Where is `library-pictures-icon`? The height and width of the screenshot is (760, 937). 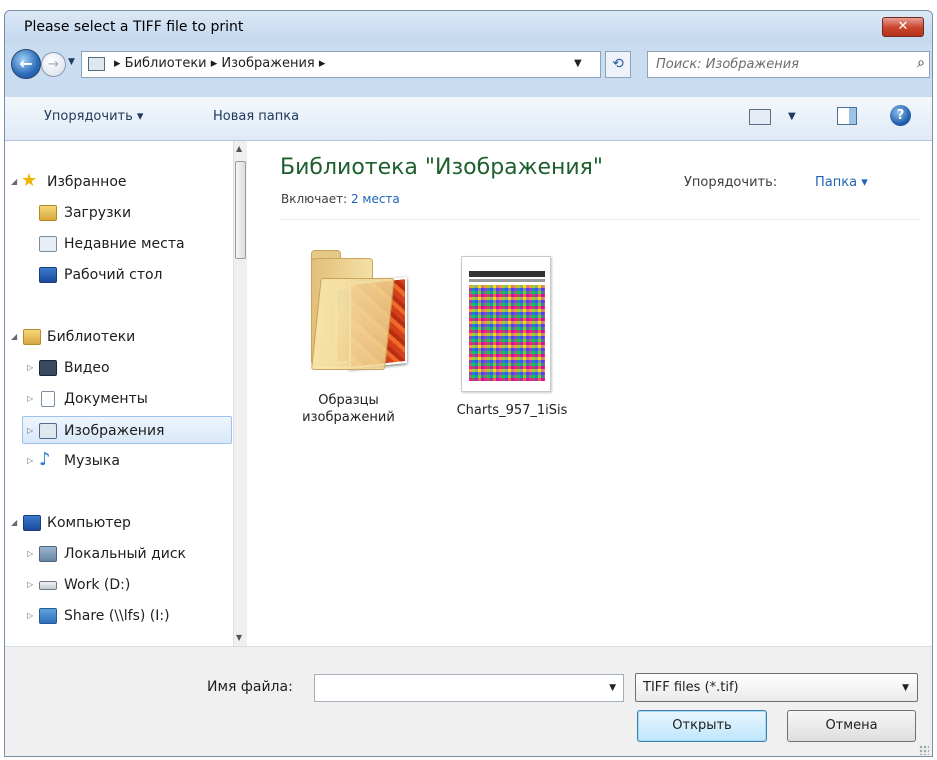 library-pictures-icon is located at coordinates (96, 64).